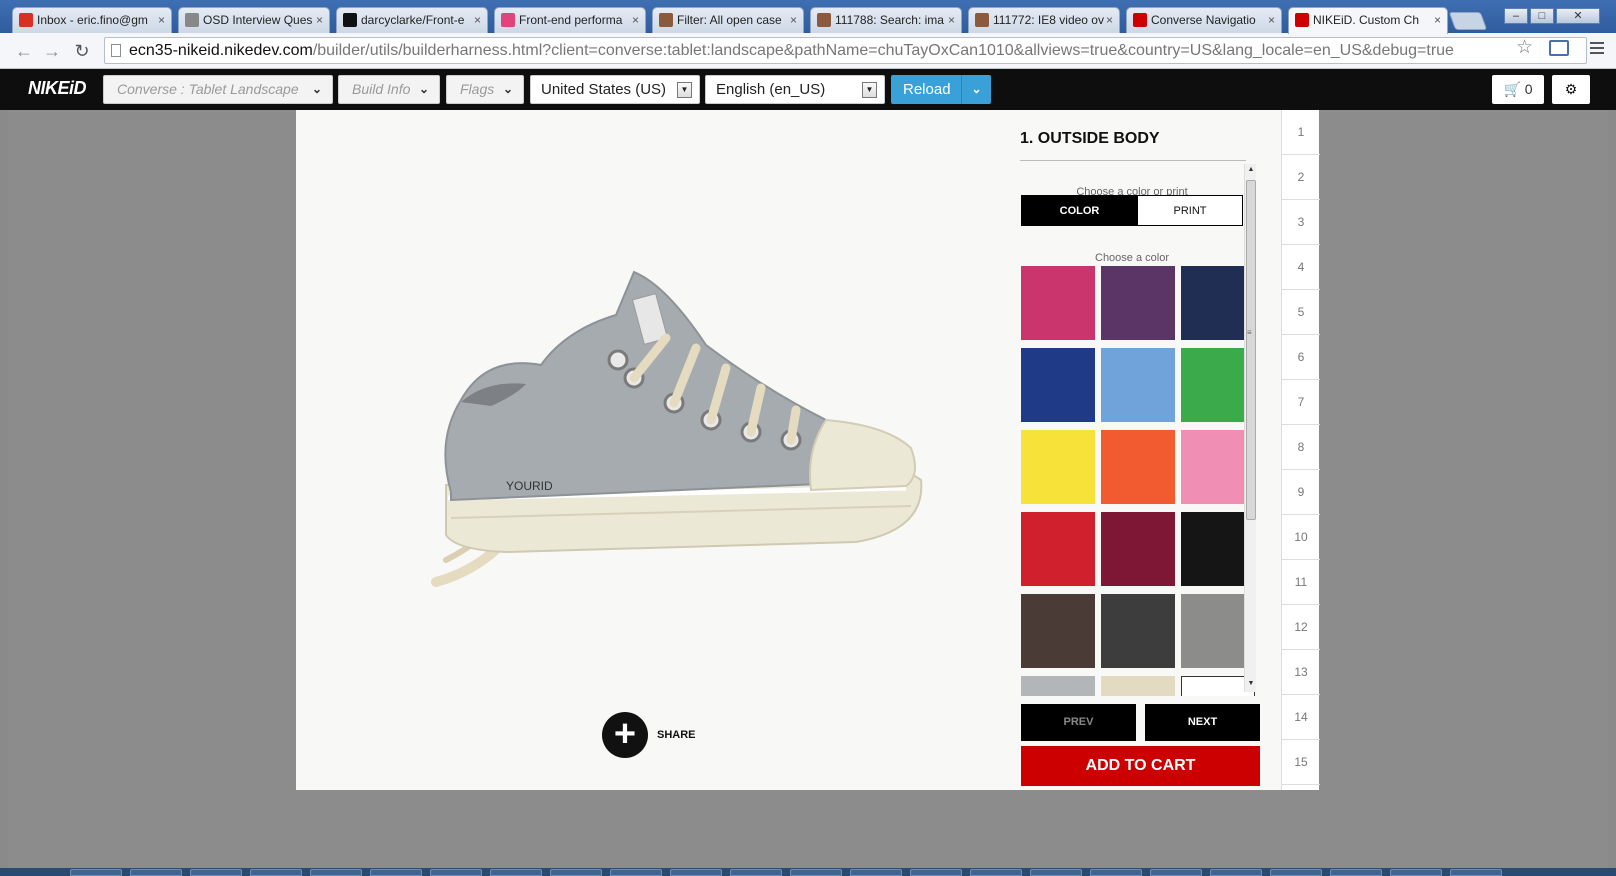 The image size is (1616, 876). I want to click on back-arrow-icon: ←, so click(24, 51).